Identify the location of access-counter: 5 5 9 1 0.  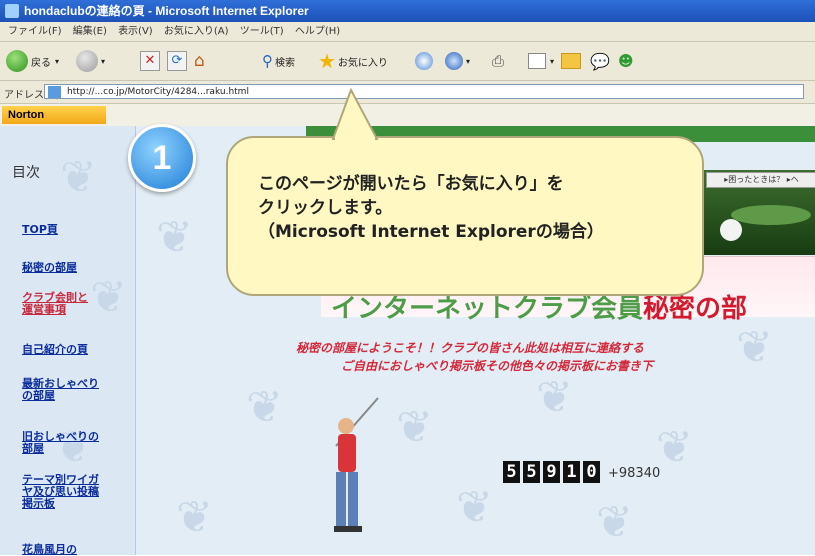
(553, 472).